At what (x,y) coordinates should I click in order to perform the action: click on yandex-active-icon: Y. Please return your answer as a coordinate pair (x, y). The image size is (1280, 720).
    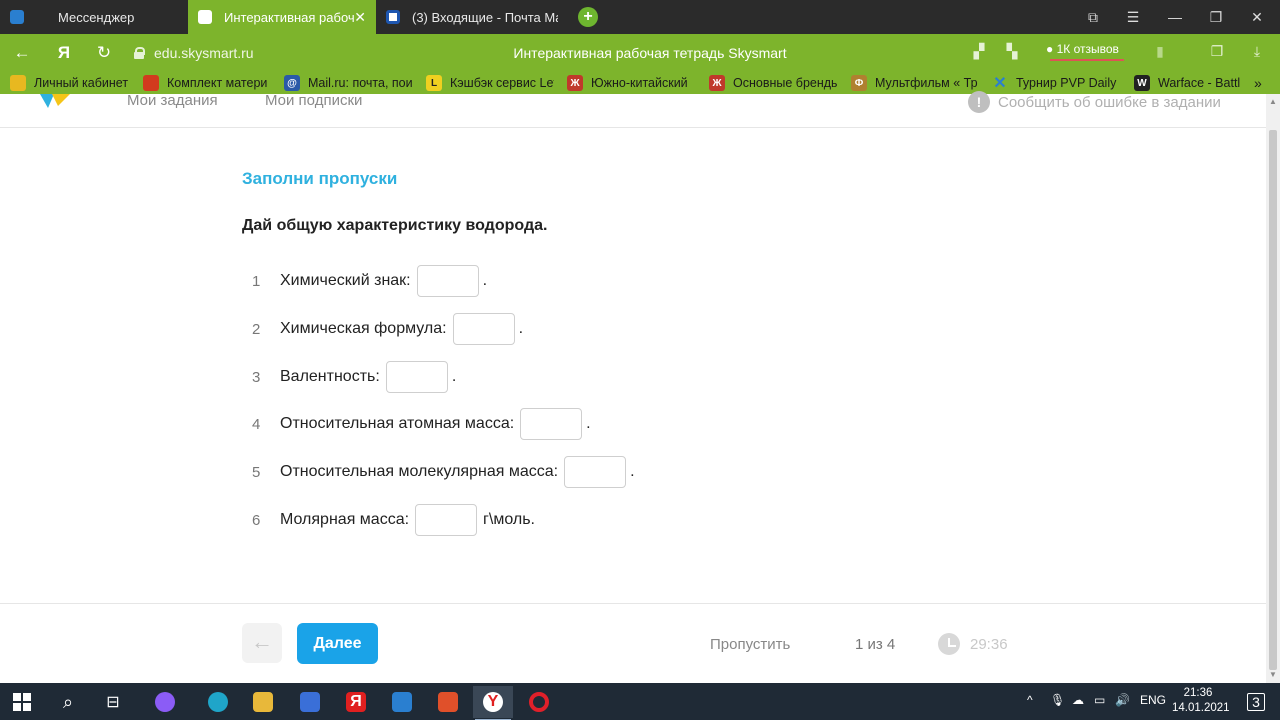
    Looking at the image, I should click on (493, 703).